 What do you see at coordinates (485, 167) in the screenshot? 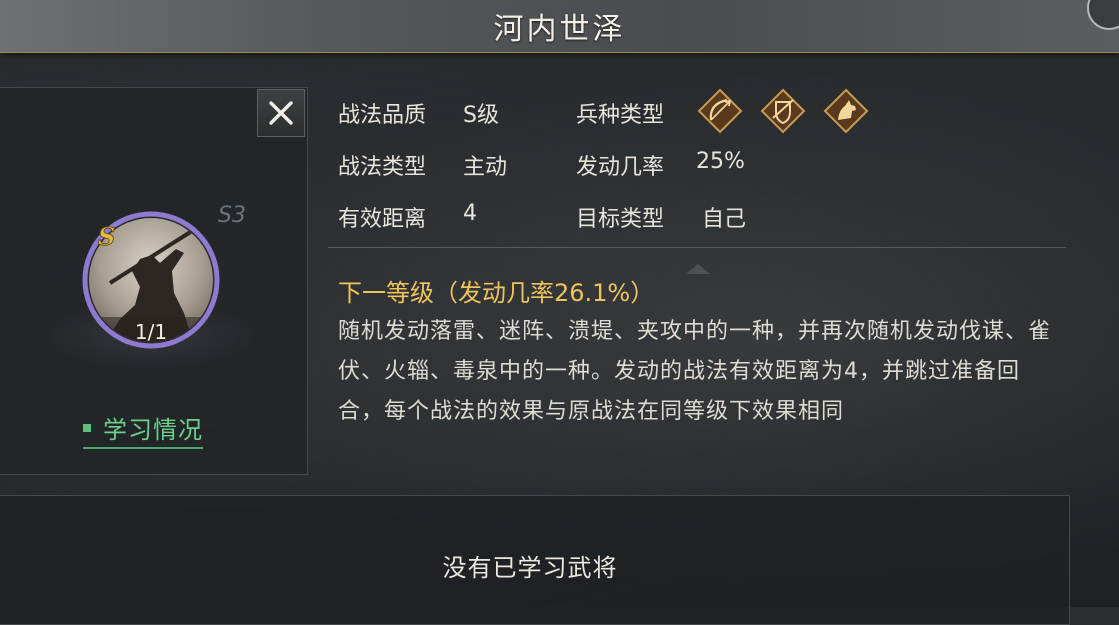
I see `type-value: 主动` at bounding box center [485, 167].